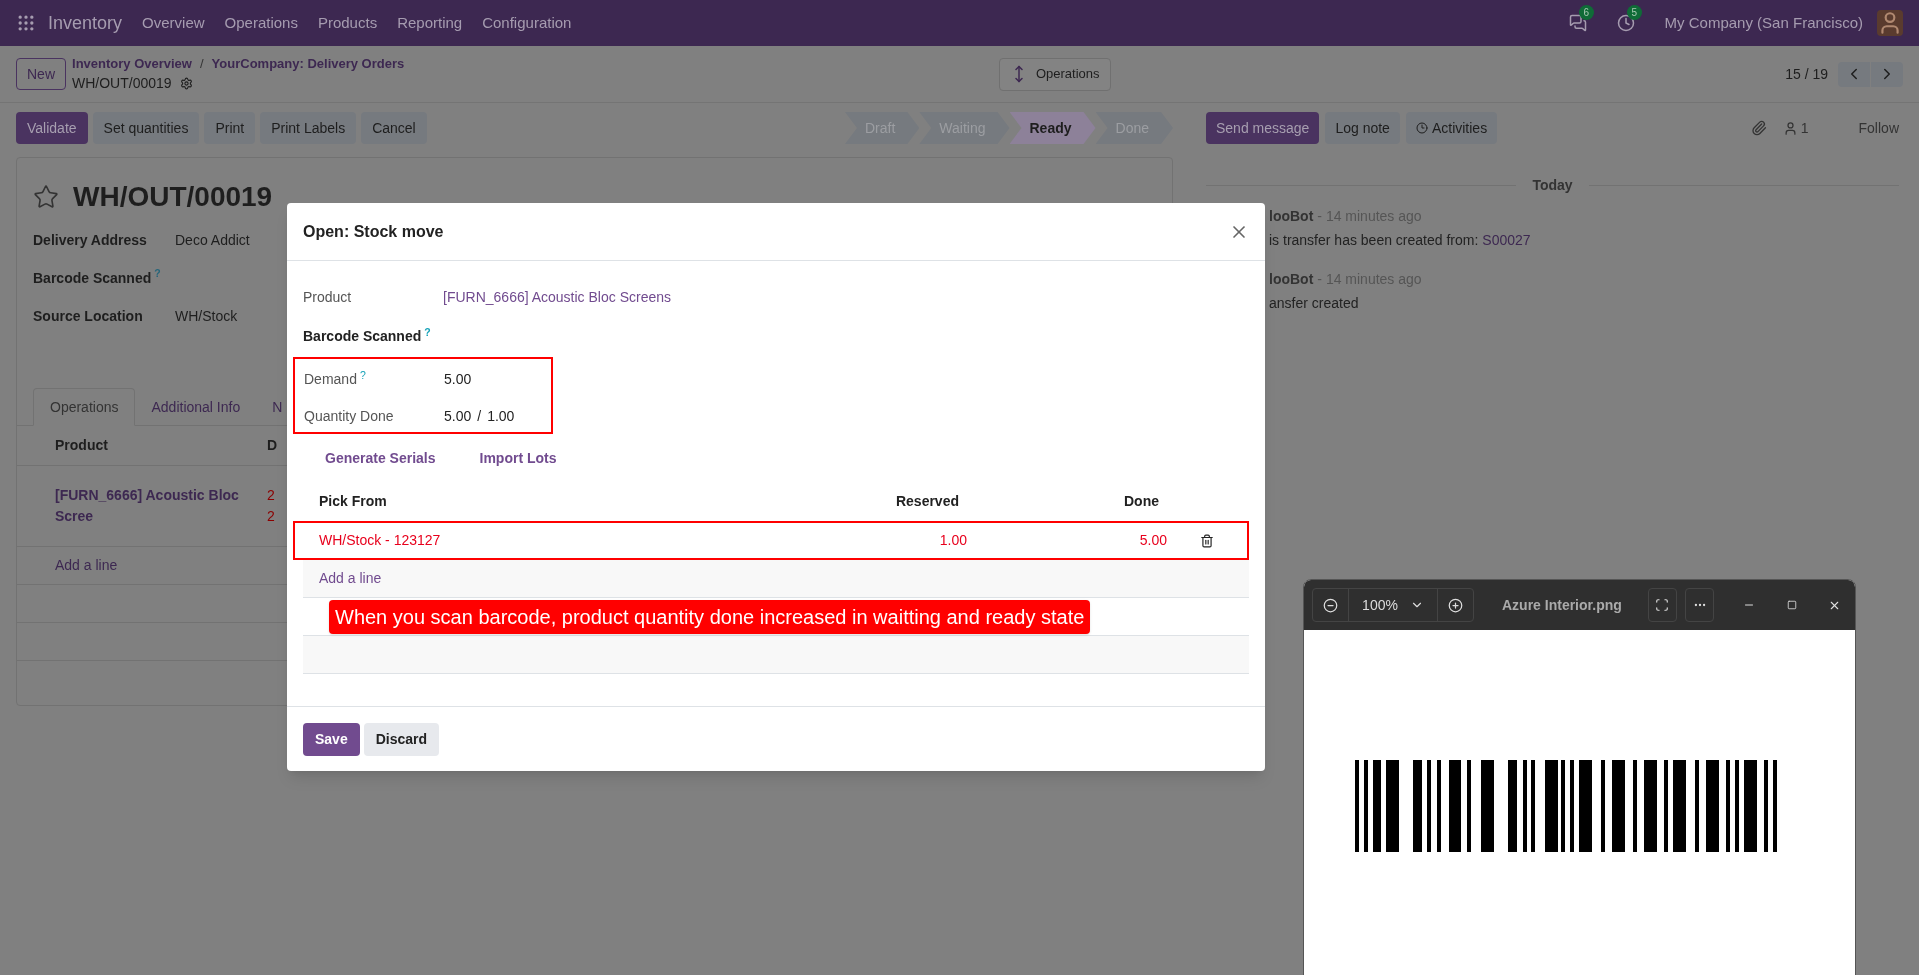  What do you see at coordinates (1052, 128) in the screenshot?
I see `status-step: Ready` at bounding box center [1052, 128].